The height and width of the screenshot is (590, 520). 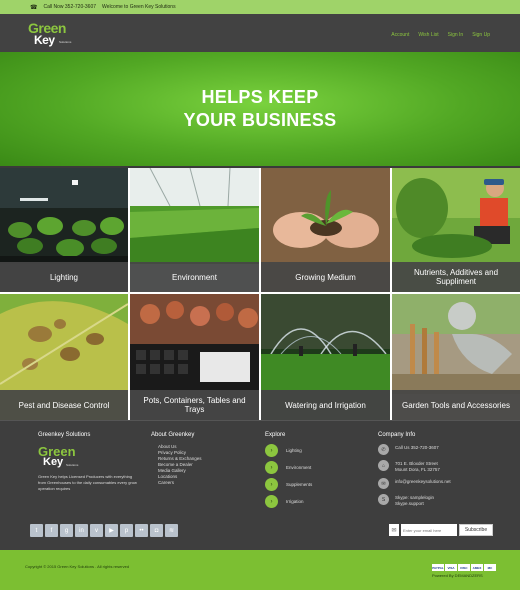 I want to click on youtube-icon: ▶, so click(x=111, y=530).